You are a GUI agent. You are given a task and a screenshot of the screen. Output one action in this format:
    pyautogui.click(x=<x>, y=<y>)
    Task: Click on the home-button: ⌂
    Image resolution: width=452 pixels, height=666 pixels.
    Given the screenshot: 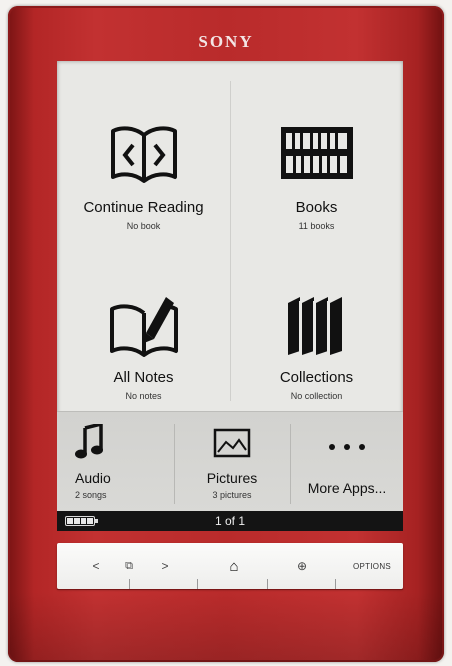 What is the action you would take?
    pyautogui.click(x=234, y=566)
    